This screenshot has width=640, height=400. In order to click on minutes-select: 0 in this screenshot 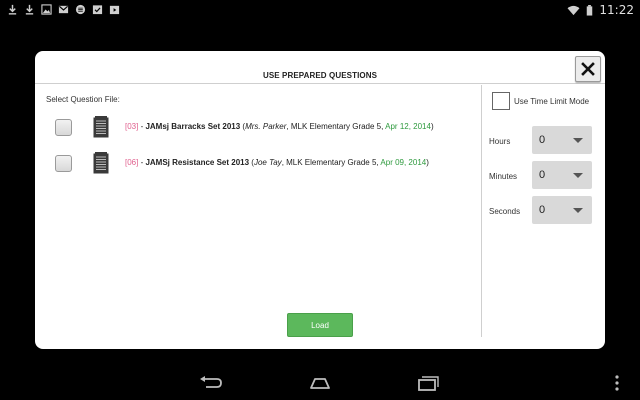, I will do `click(562, 175)`.